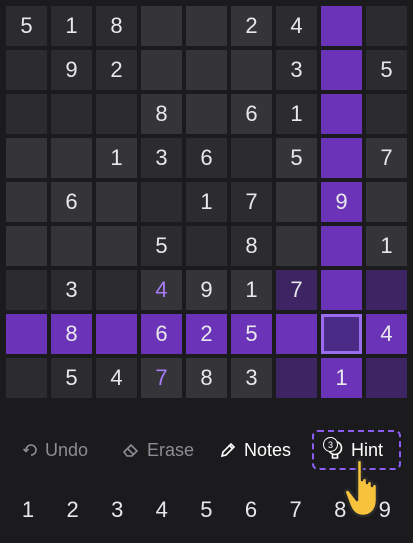 The width and height of the screenshot is (413, 543). Describe the element at coordinates (386, 290) in the screenshot. I see `cell-r7-c9` at that location.